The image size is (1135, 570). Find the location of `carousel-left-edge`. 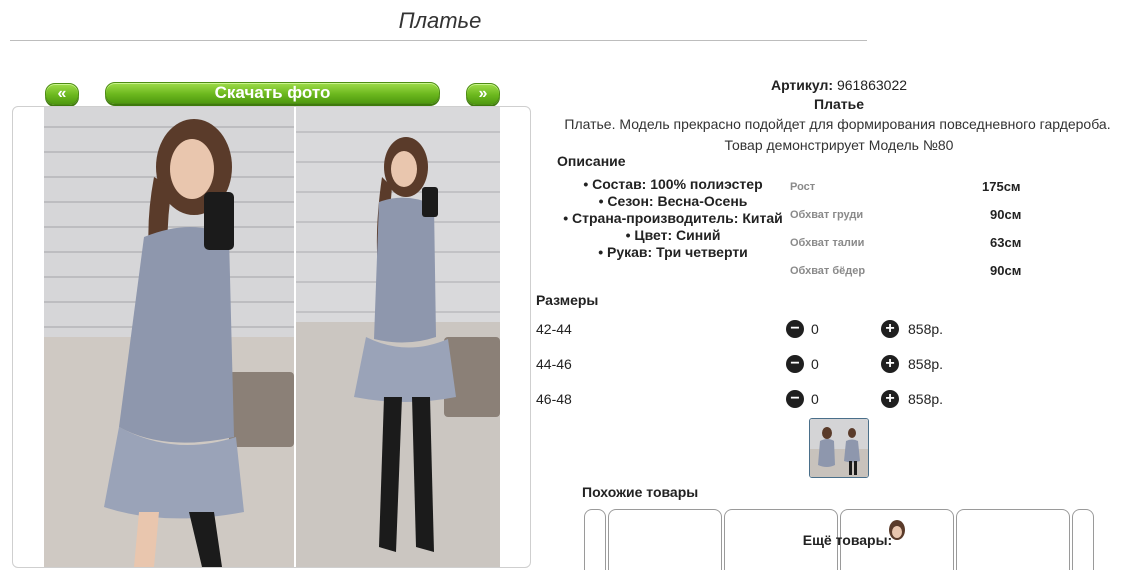

carousel-left-edge is located at coordinates (595, 539).